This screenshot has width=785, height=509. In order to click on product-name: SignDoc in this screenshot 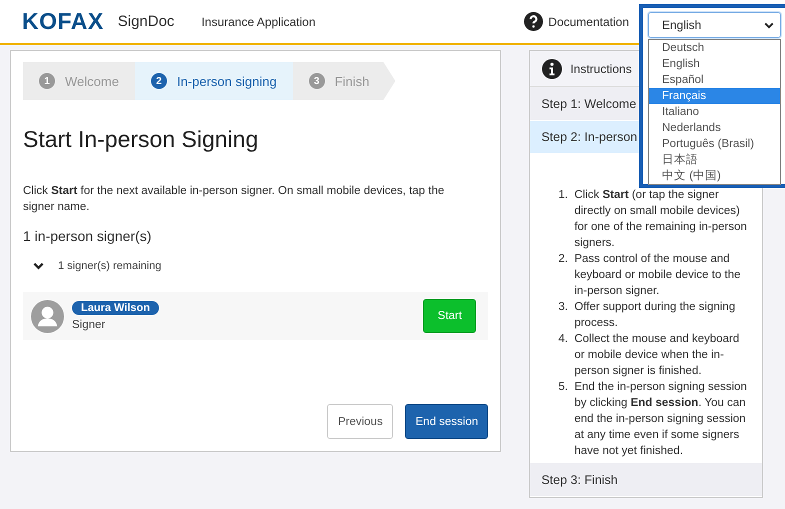, I will do `click(146, 21)`.